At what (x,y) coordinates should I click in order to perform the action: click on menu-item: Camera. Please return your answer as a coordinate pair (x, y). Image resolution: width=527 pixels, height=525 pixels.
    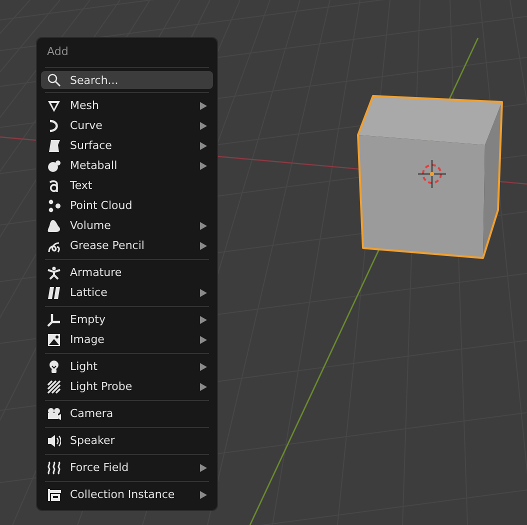
    Looking at the image, I should click on (127, 414).